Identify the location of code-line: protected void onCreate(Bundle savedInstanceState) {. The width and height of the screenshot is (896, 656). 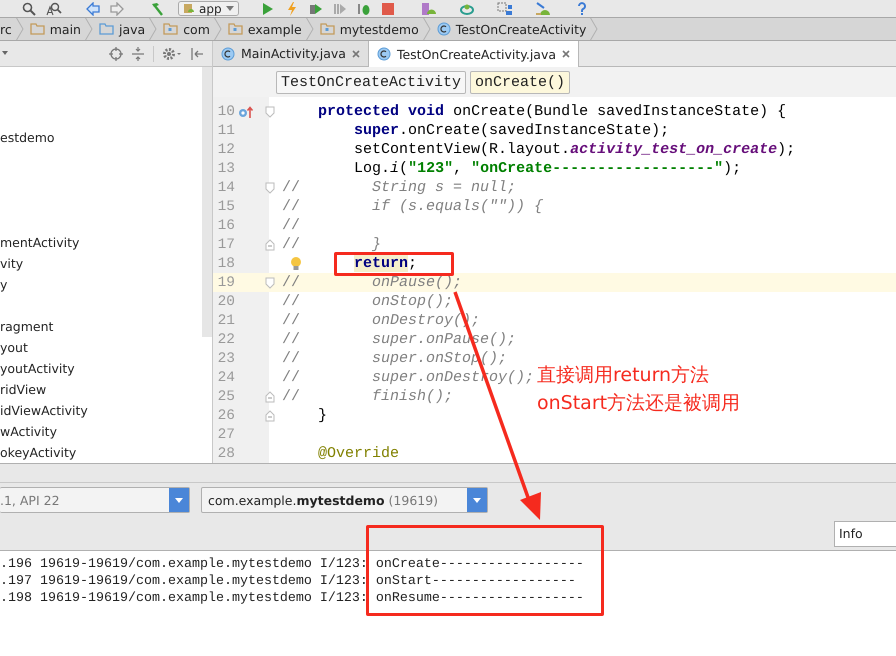
(551, 111).